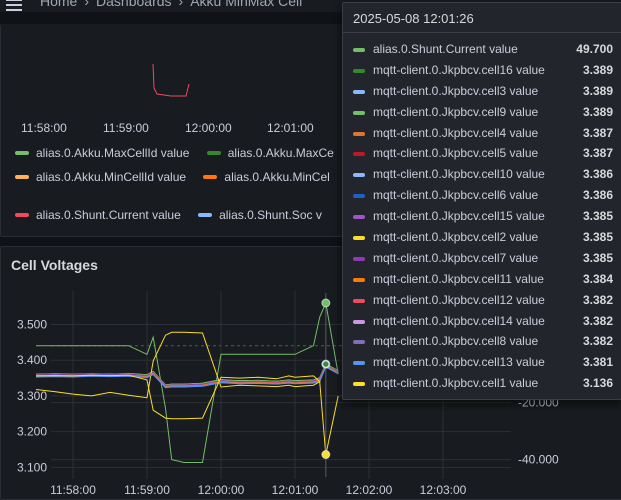  Describe the element at coordinates (32, 467) in the screenshot. I see `y-tick-left: 3.100` at that location.